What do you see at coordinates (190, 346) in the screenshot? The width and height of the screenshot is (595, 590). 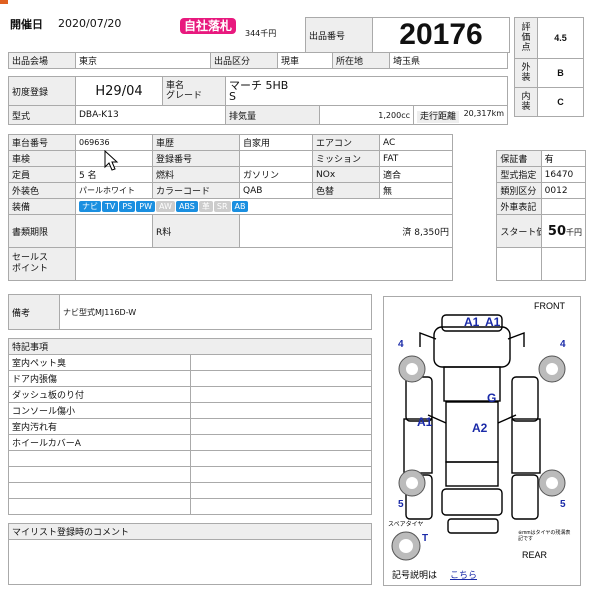 I see `special-notes-label: 特記事項` at bounding box center [190, 346].